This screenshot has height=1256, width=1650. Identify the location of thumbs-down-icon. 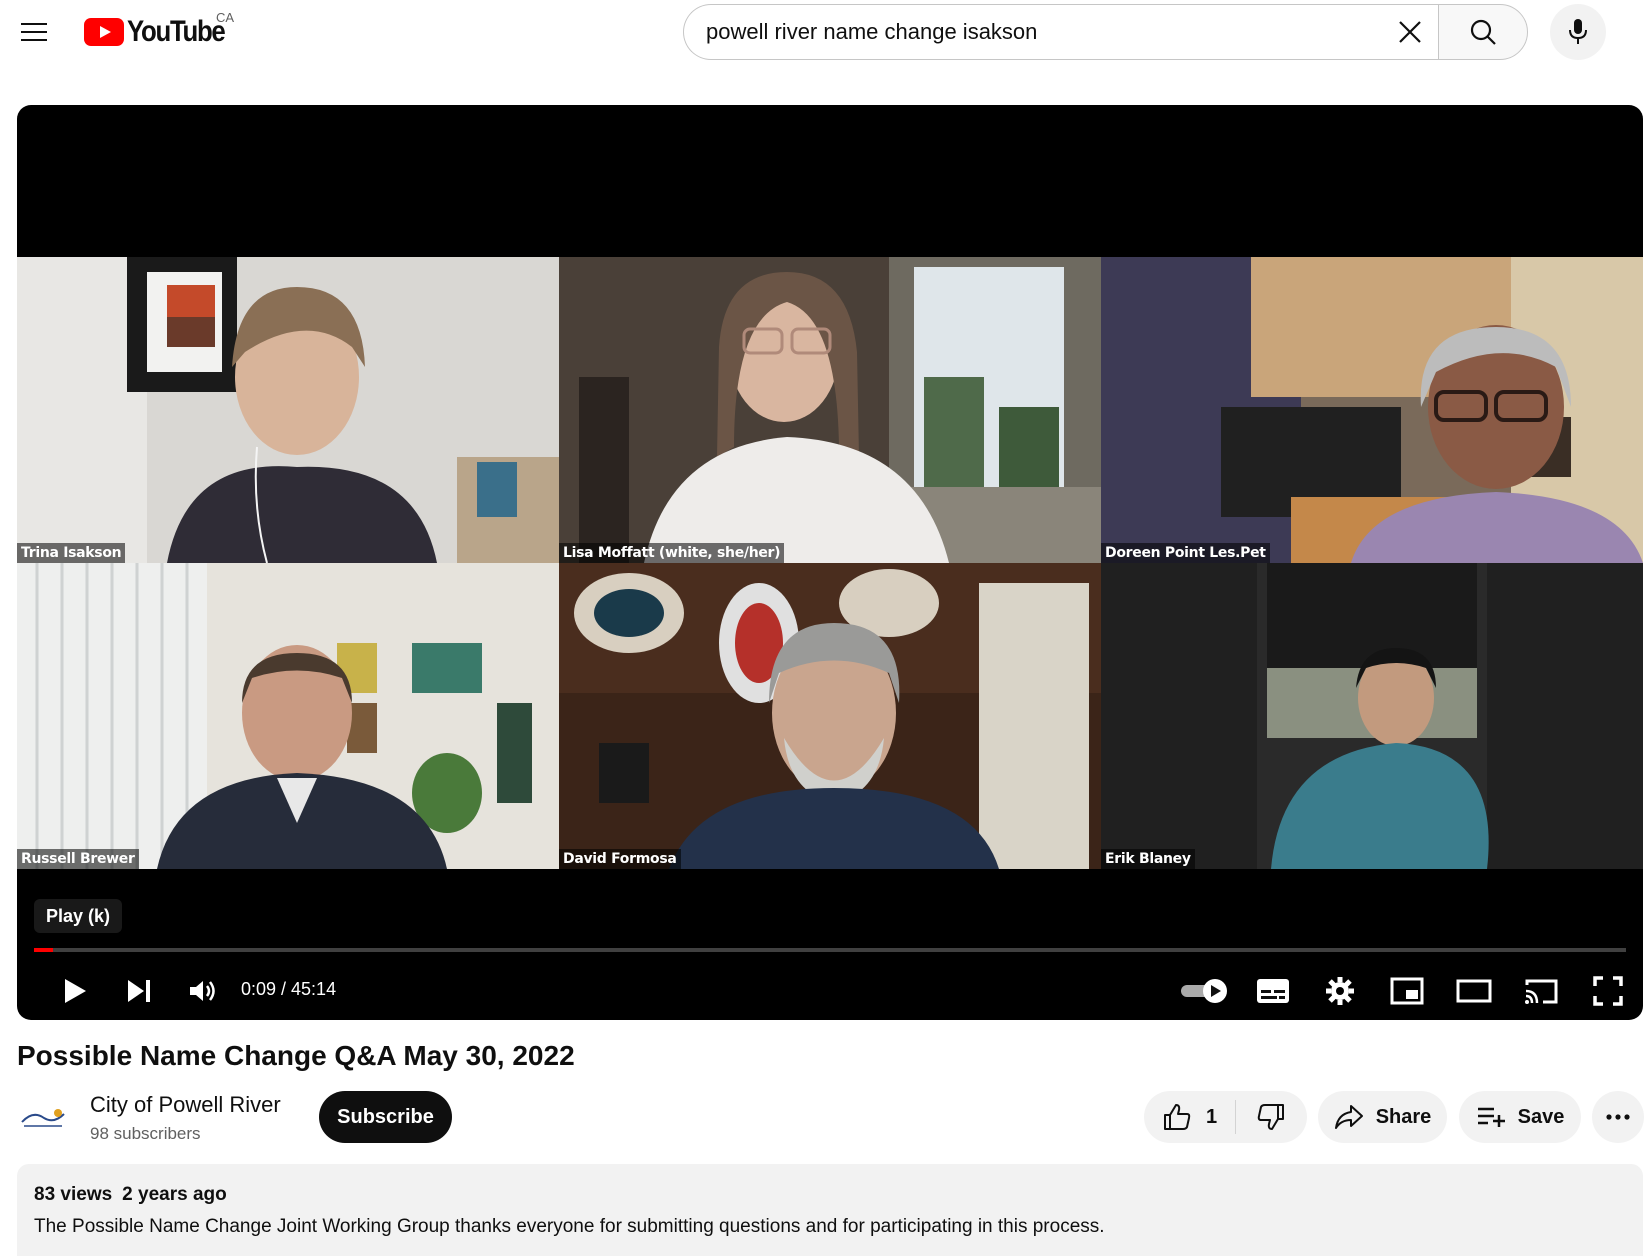
(1270, 1117).